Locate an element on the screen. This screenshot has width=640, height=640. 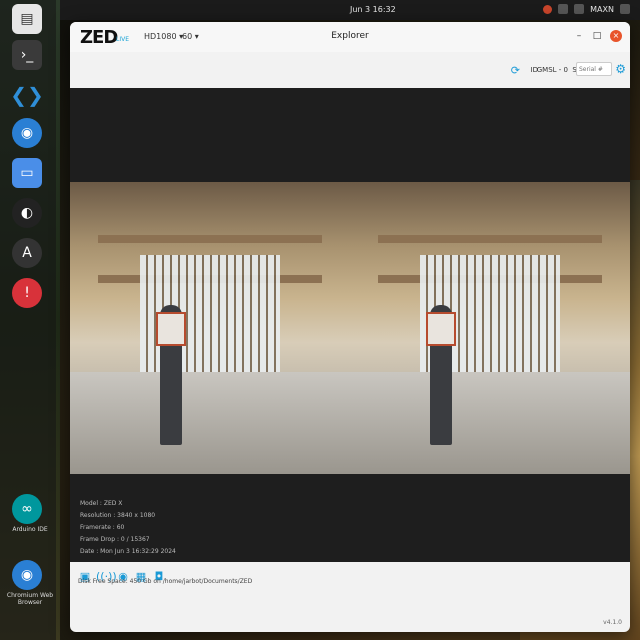
info-model: Model : ZED X is located at coordinates (101, 503).